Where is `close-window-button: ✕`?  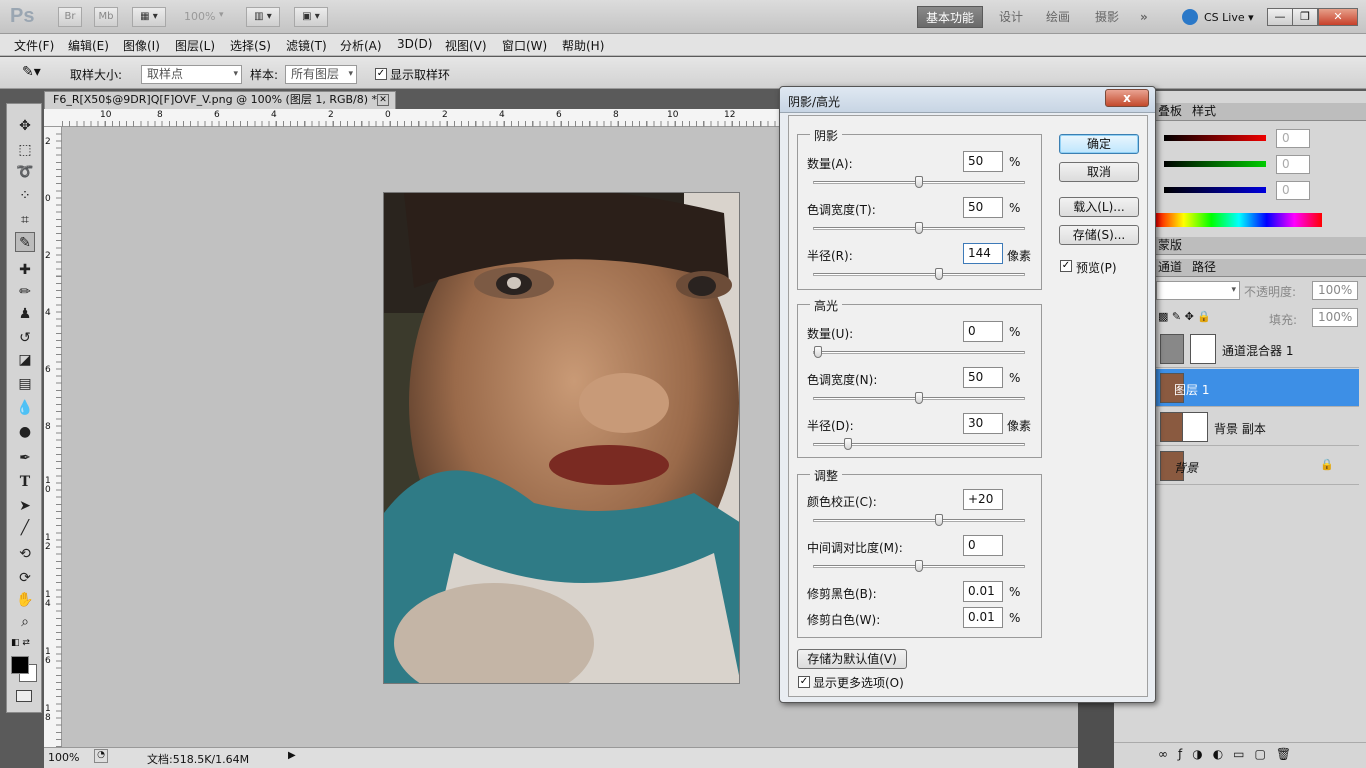 close-window-button: ✕ is located at coordinates (1338, 17).